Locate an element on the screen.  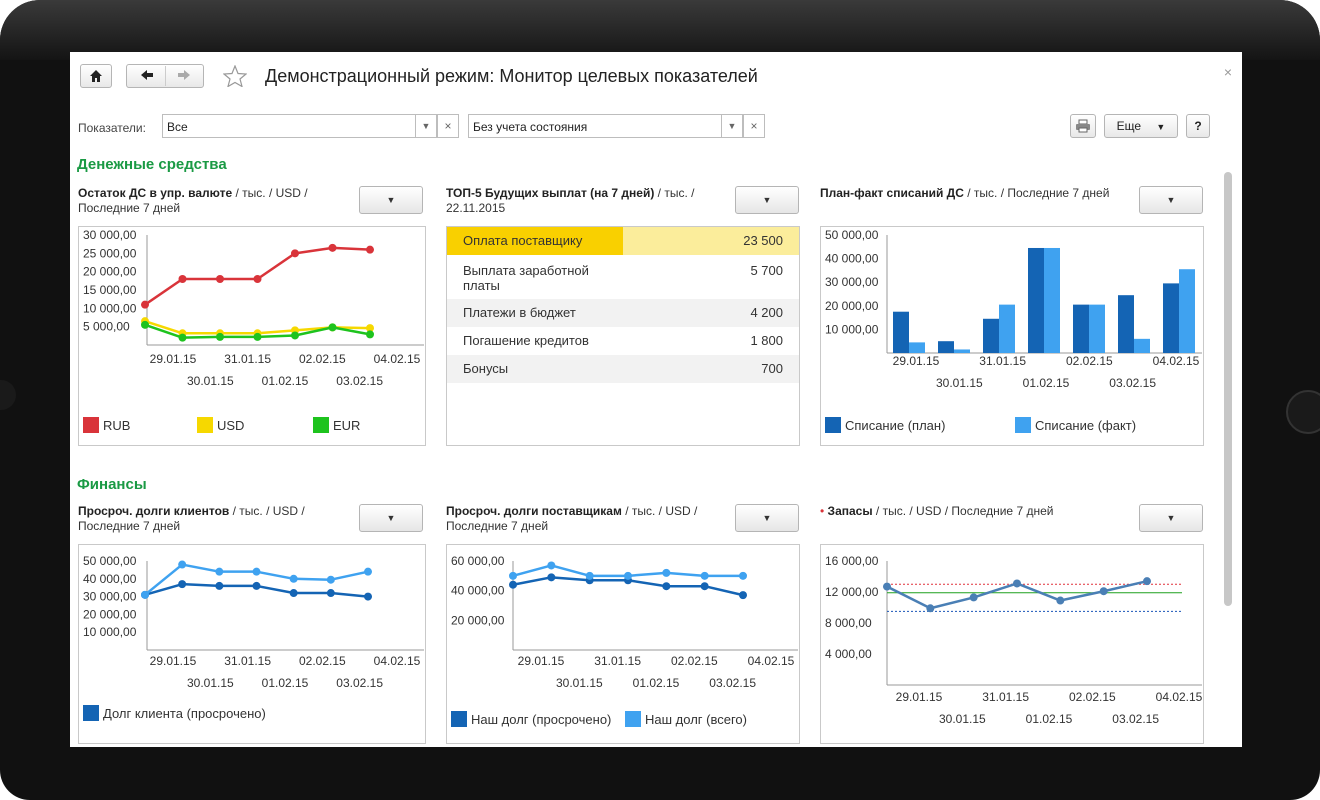
list-item: Выплата заработной платы 5 700 is located at coordinates (623, 277).